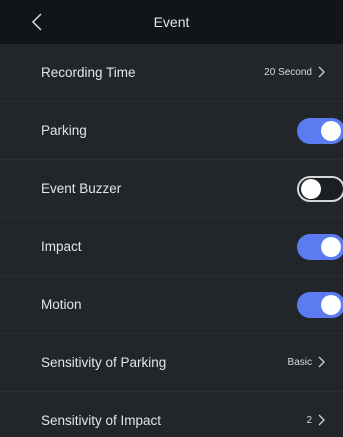 Image resolution: width=343 pixels, height=437 pixels. I want to click on motion-label: Motion, so click(61, 304).